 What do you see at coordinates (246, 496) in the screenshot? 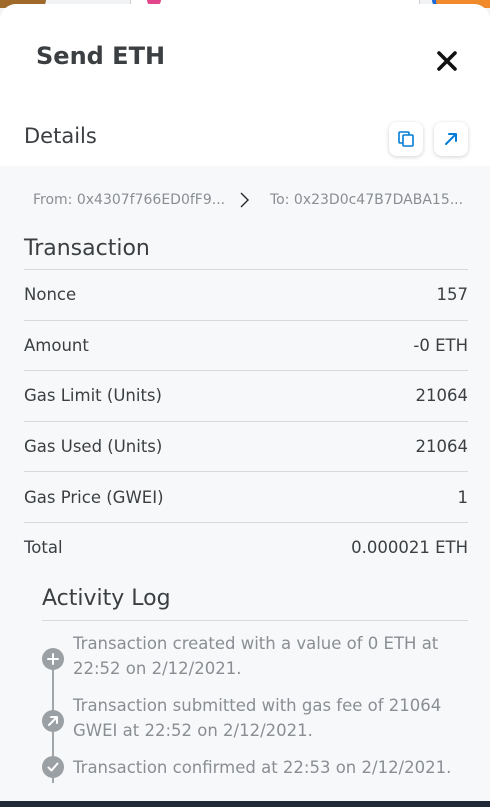
I see `breakdown-row-gas-price: Gas Price (GWEI) 1` at bounding box center [246, 496].